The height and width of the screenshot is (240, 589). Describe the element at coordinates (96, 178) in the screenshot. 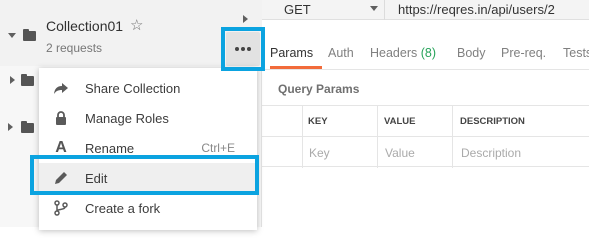

I see `menu-item-label: Edit` at that location.